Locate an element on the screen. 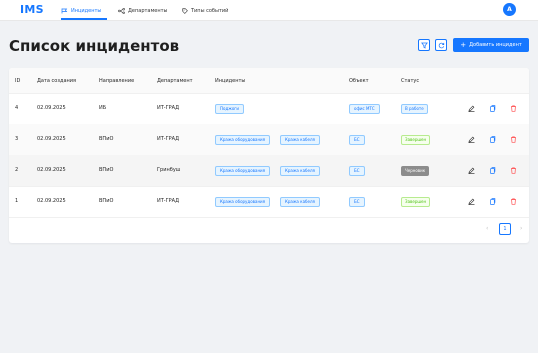  app-logo: IMS is located at coordinates (32, 9).